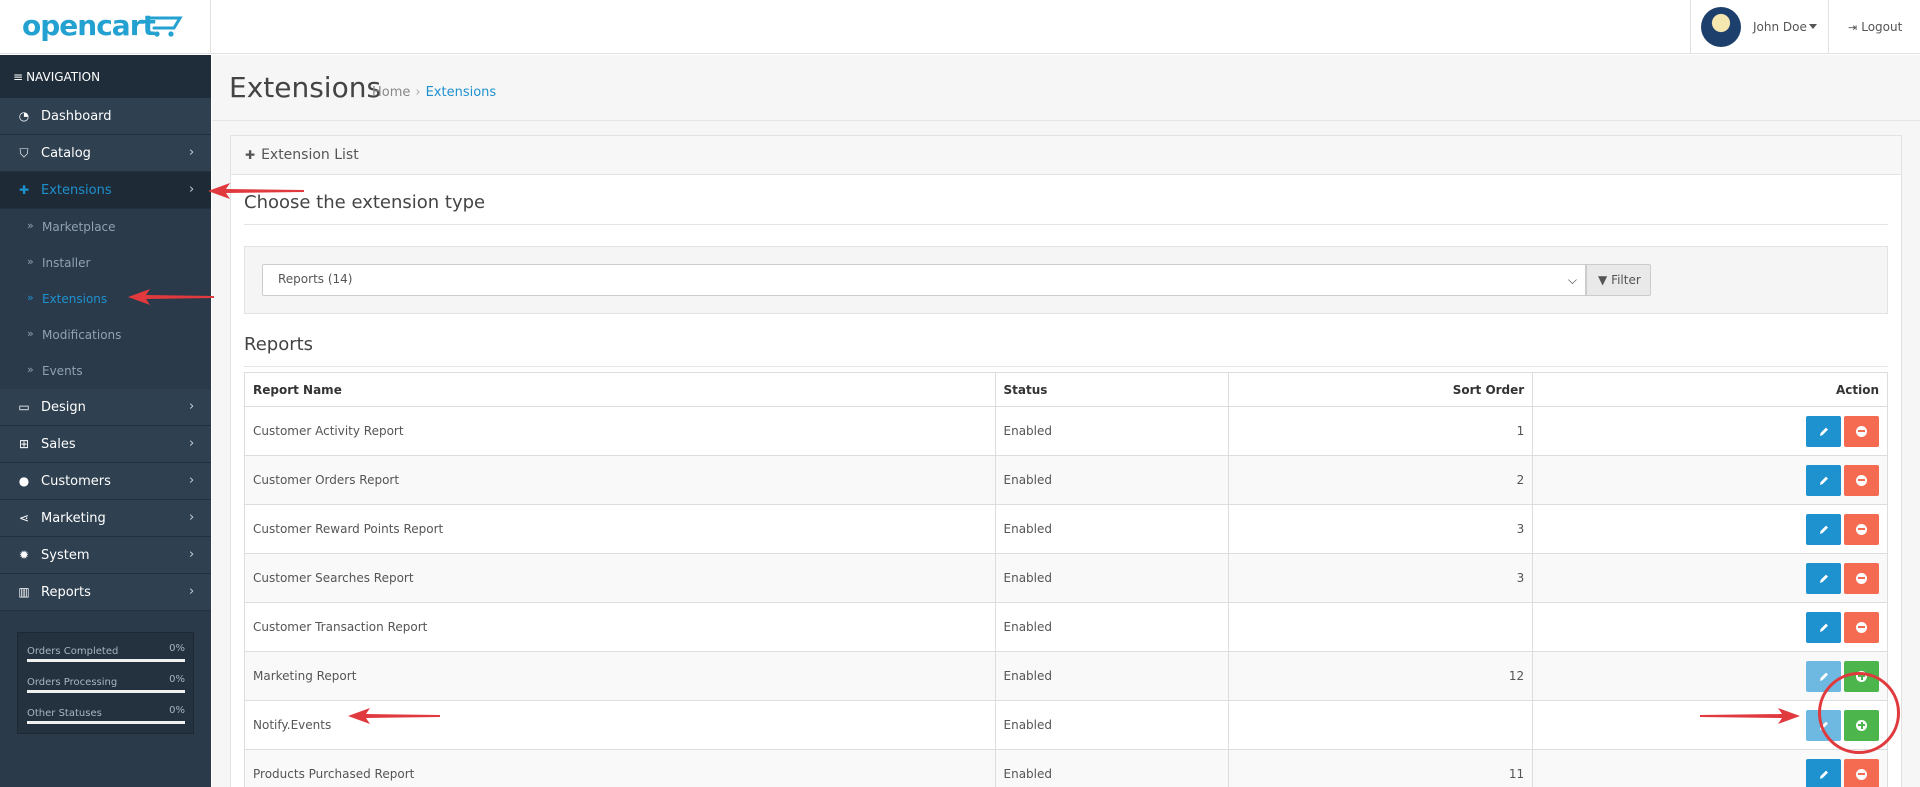 The height and width of the screenshot is (787, 1920). What do you see at coordinates (1381, 529) in the screenshot?
I see `sort-order-cell: 3` at bounding box center [1381, 529].